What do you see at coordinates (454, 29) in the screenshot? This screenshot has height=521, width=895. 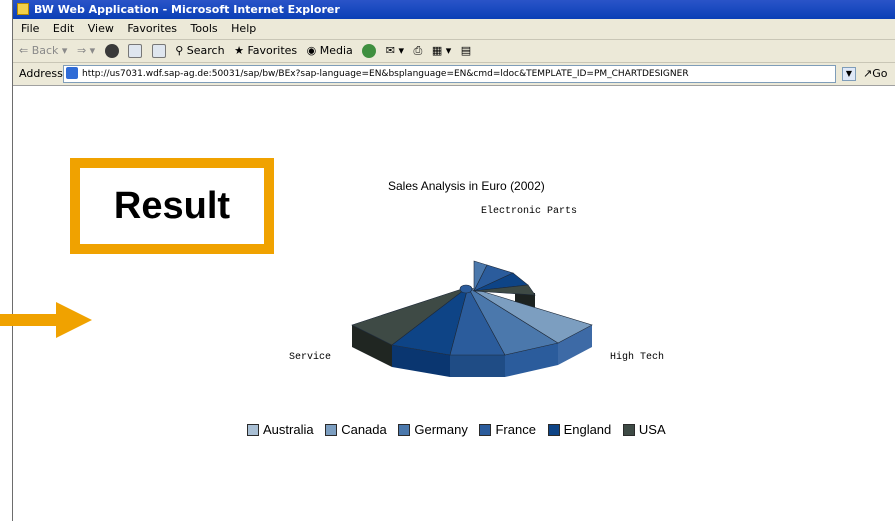 I see `menu-bar: File Edit View Favorites Tools Help` at bounding box center [454, 29].